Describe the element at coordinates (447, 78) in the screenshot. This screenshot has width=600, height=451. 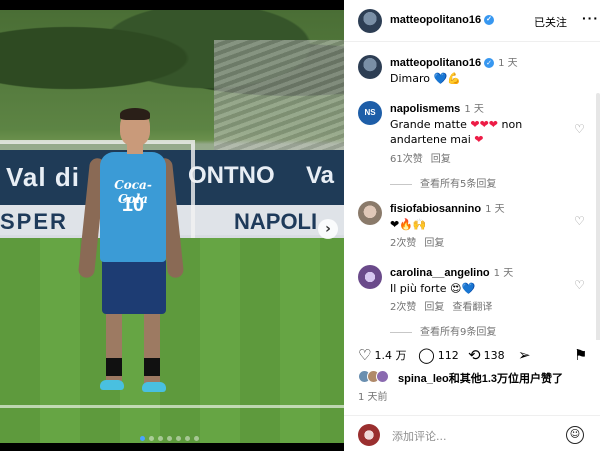
I see `caption-emoji: 💙💪` at that location.